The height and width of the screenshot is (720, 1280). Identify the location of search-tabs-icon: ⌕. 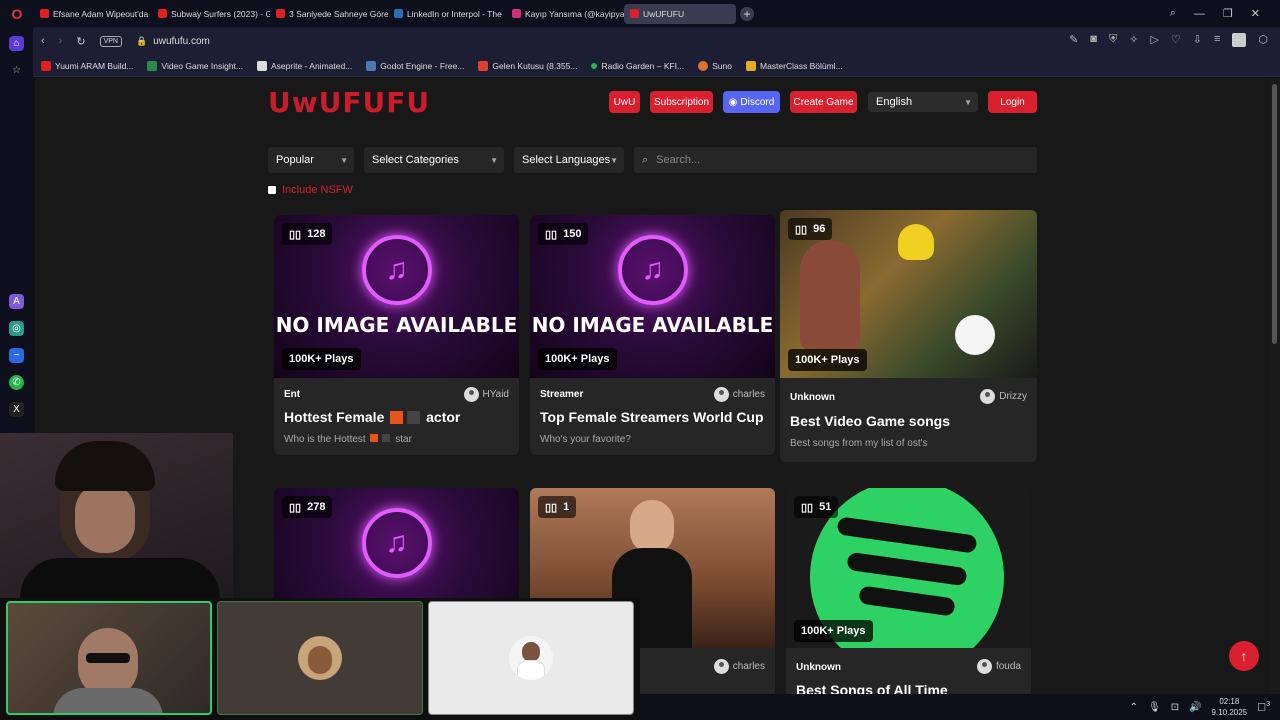
(1173, 13).